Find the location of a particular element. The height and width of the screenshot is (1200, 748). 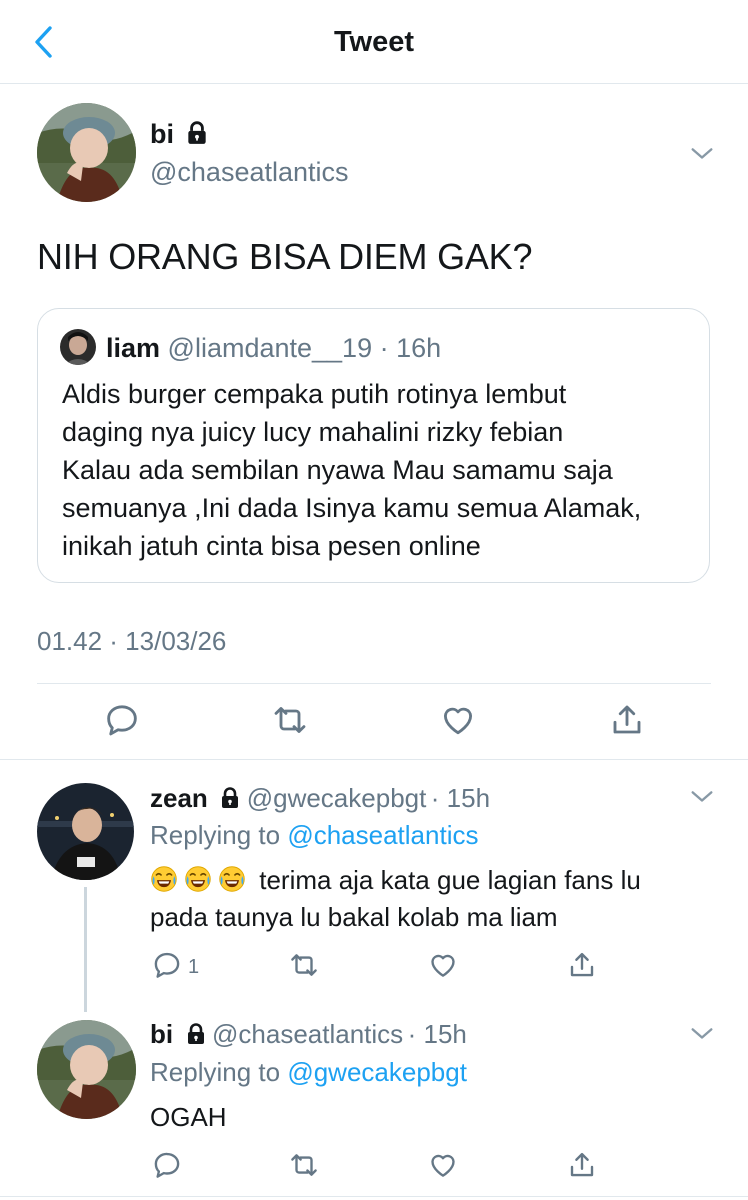

author-name: bi is located at coordinates (162, 134).